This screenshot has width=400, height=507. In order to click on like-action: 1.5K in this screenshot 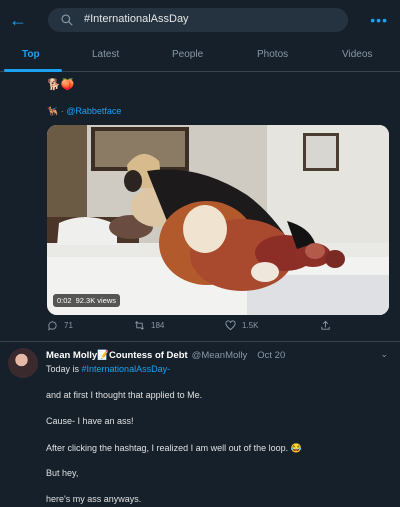, I will do `click(241, 325)`.